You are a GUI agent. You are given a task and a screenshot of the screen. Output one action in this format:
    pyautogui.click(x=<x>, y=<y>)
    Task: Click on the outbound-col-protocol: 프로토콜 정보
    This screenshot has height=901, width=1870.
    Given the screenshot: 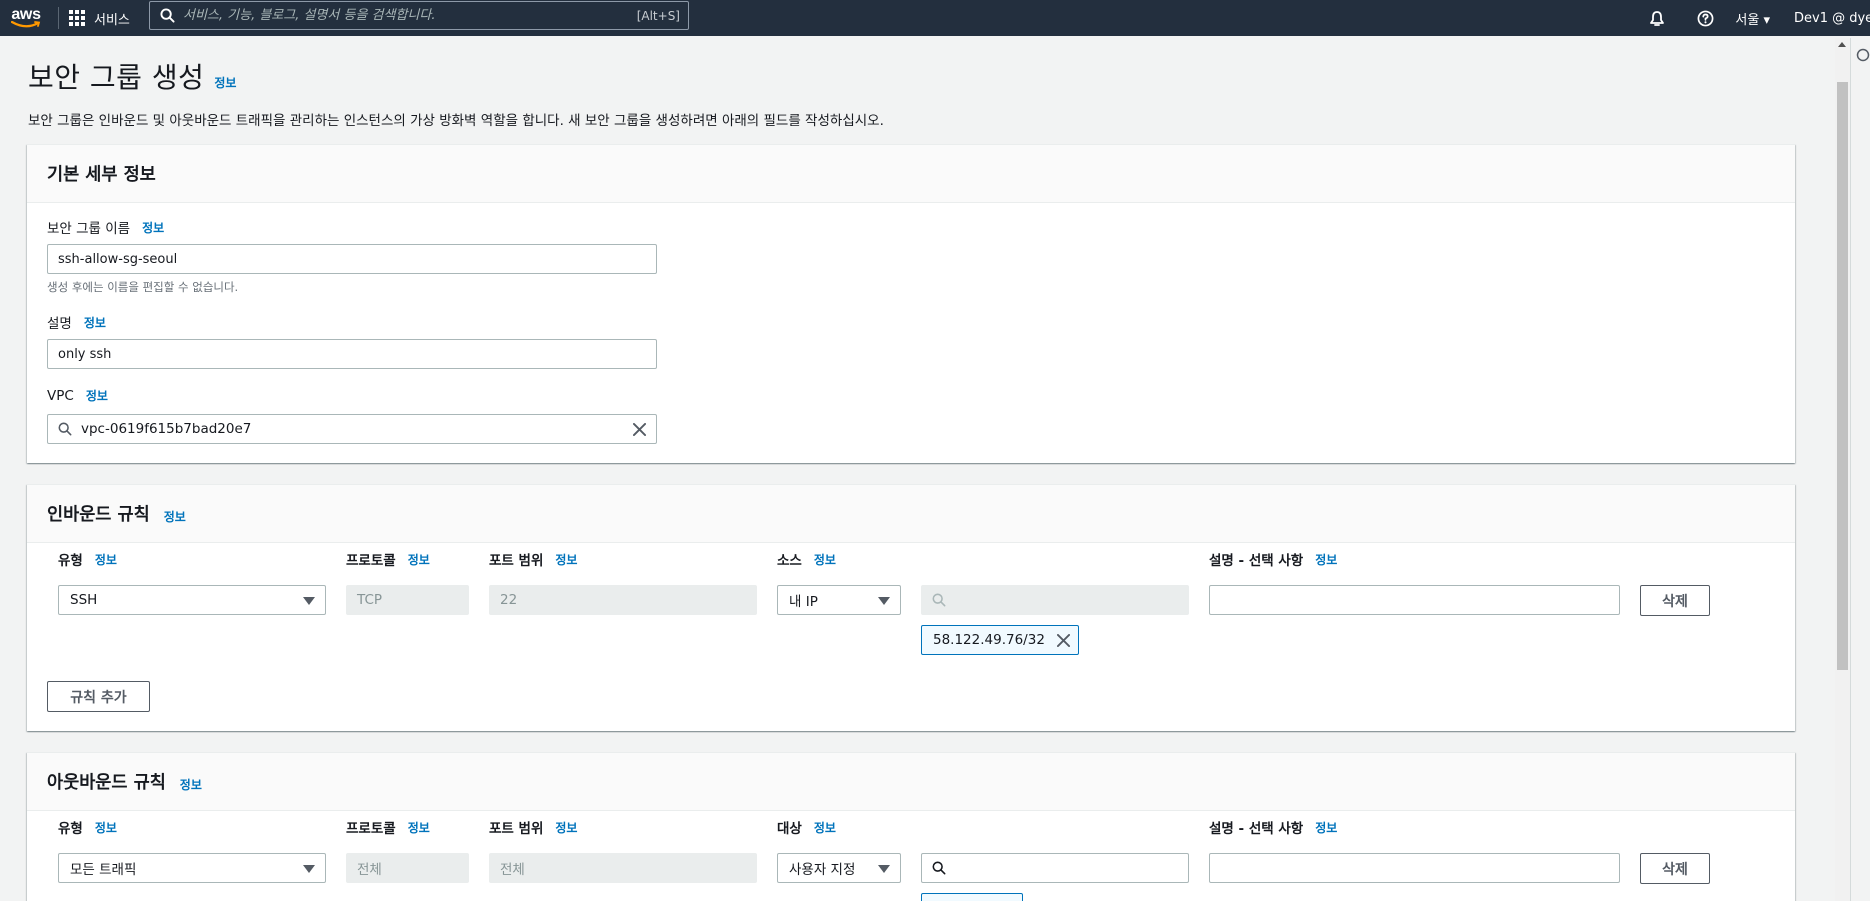 What is the action you would take?
    pyautogui.click(x=388, y=827)
    